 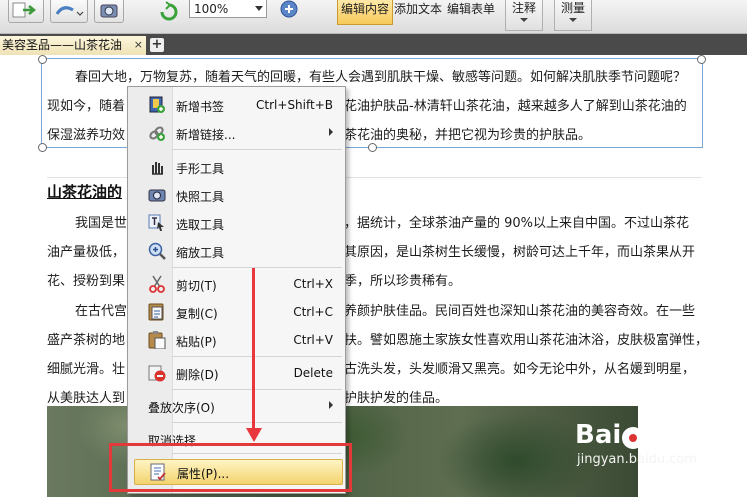 I want to click on tool-edit-form: 编辑表单, so click(x=471, y=12).